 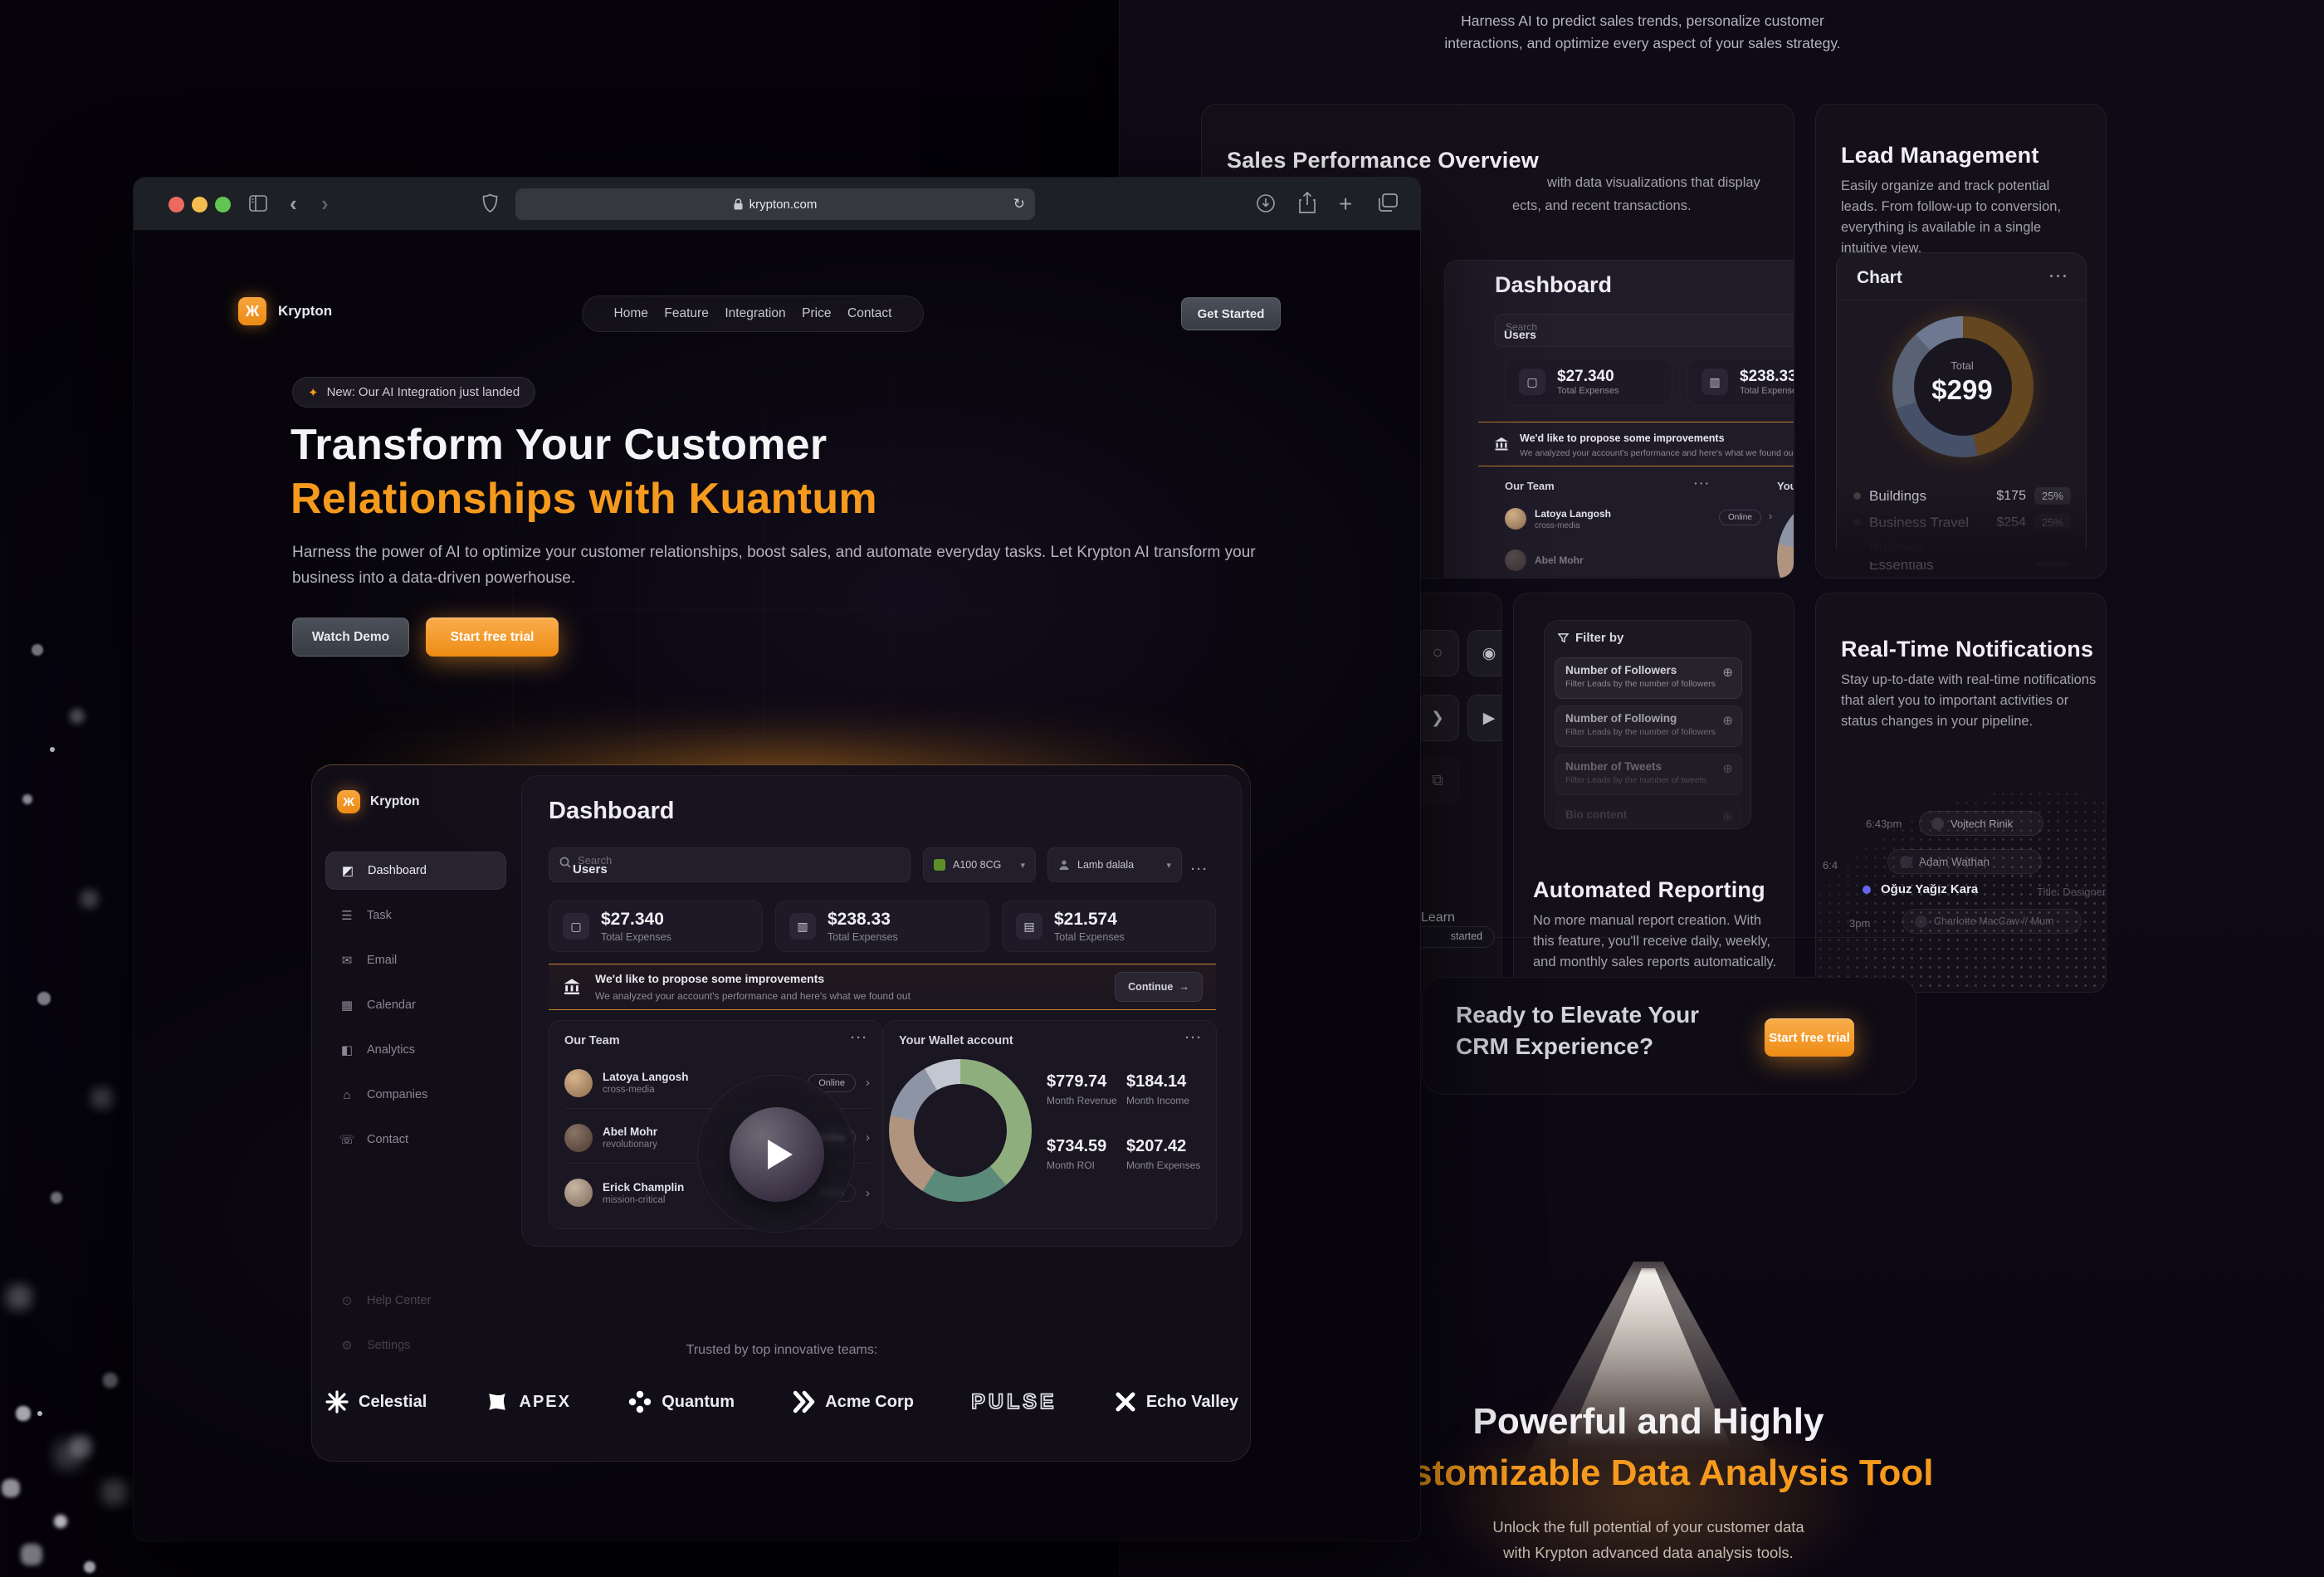 What do you see at coordinates (1544, 560) in the screenshot?
I see `mini-member-row-2: Abel Mohr` at bounding box center [1544, 560].